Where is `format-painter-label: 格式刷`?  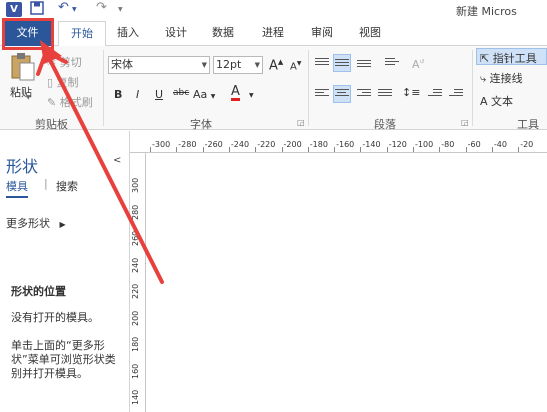 format-painter-label: 格式刷 is located at coordinates (76, 102).